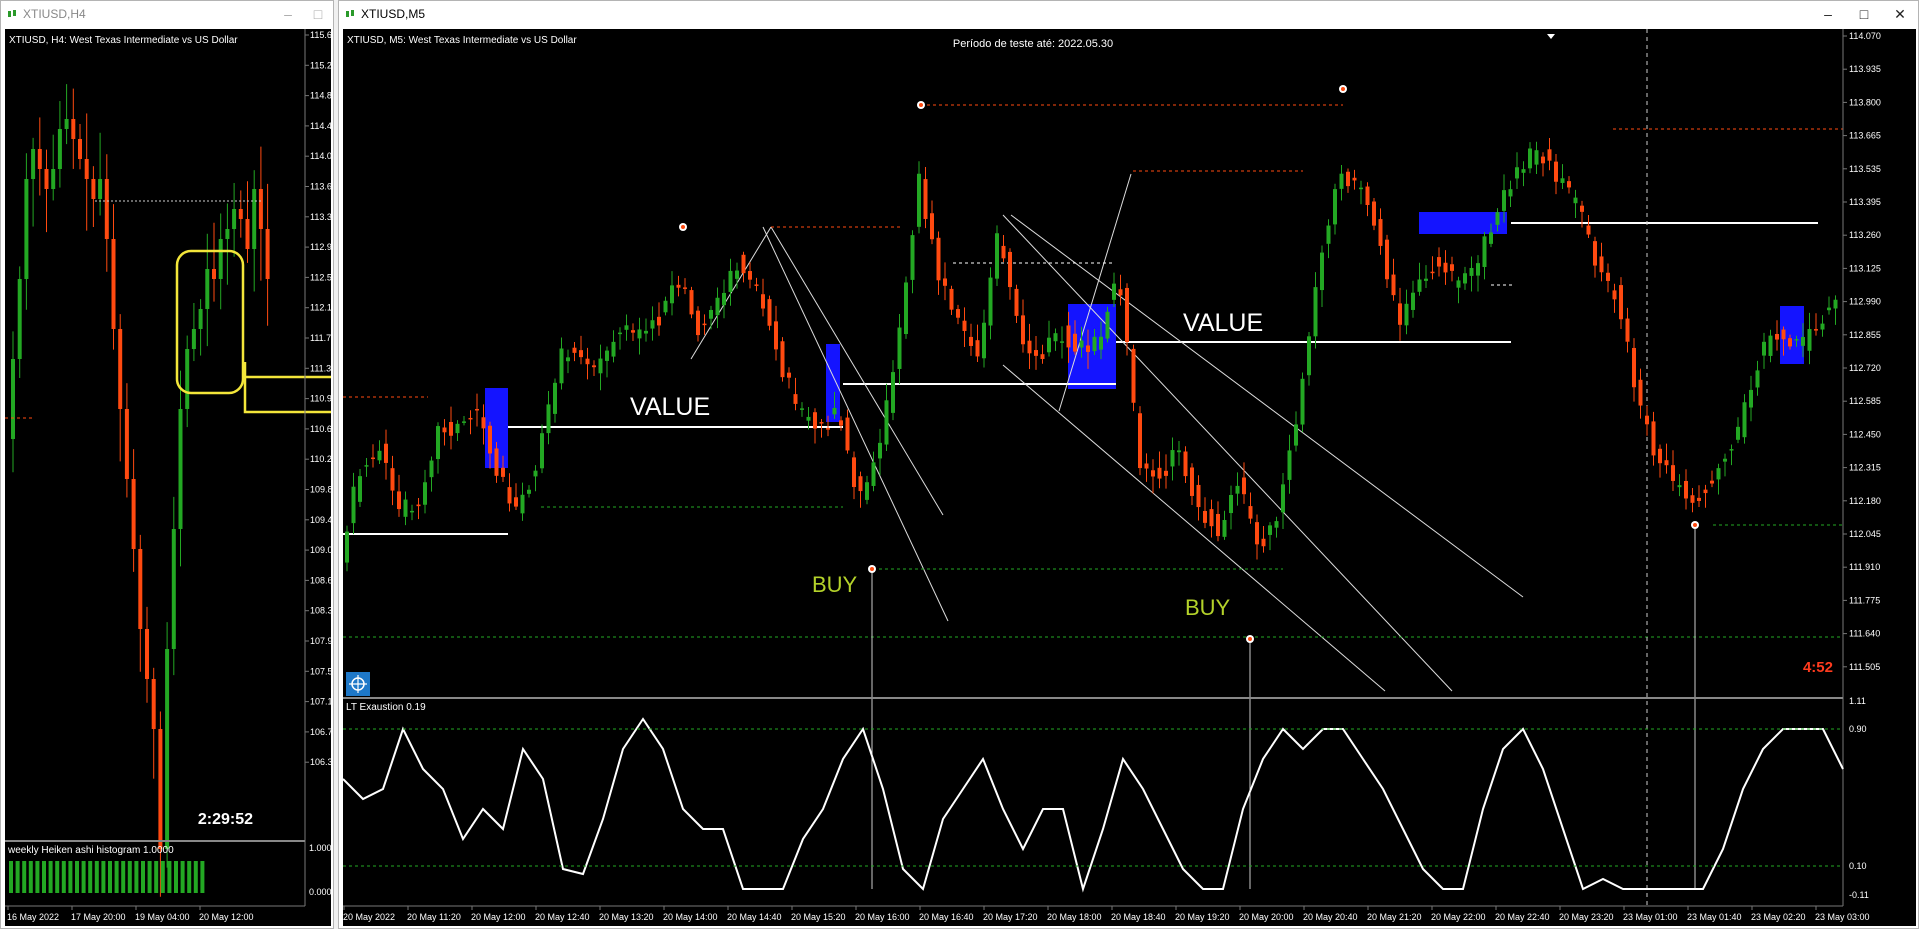 This screenshot has height=929, width=1919. What do you see at coordinates (369, 917) in the screenshot?
I see `time-tick: 20 May 2022` at bounding box center [369, 917].